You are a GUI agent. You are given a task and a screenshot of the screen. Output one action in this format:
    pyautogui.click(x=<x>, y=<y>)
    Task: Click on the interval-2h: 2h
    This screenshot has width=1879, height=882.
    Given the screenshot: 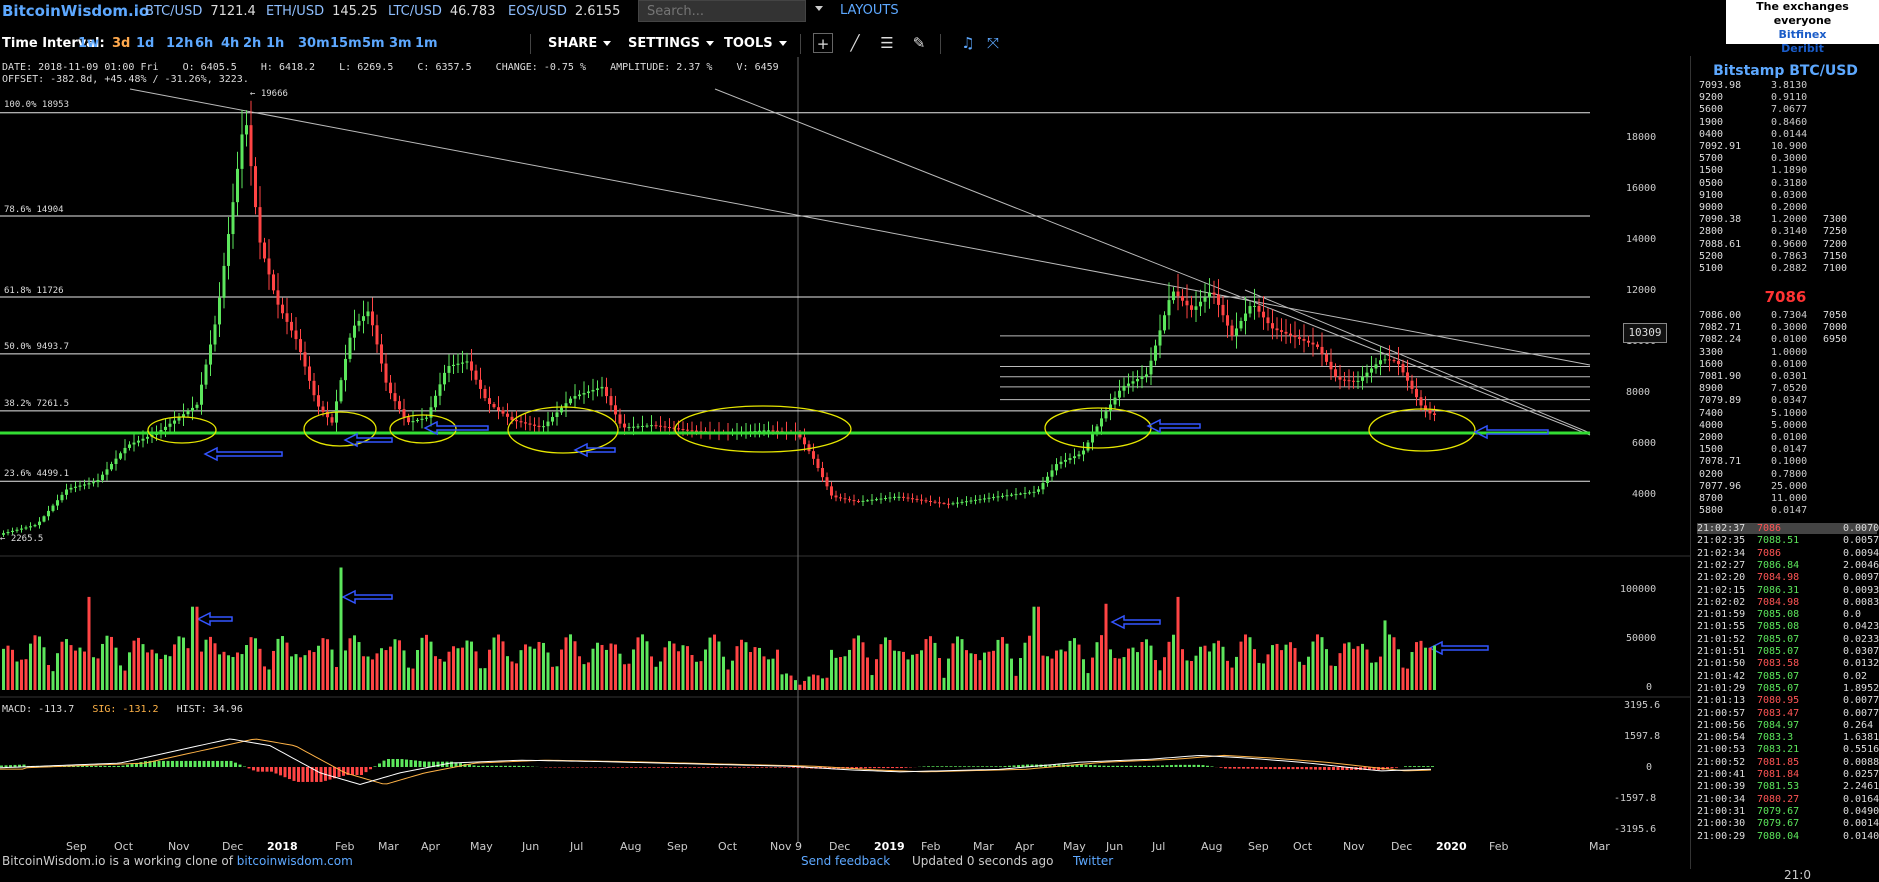 What is the action you would take?
    pyautogui.click(x=252, y=43)
    